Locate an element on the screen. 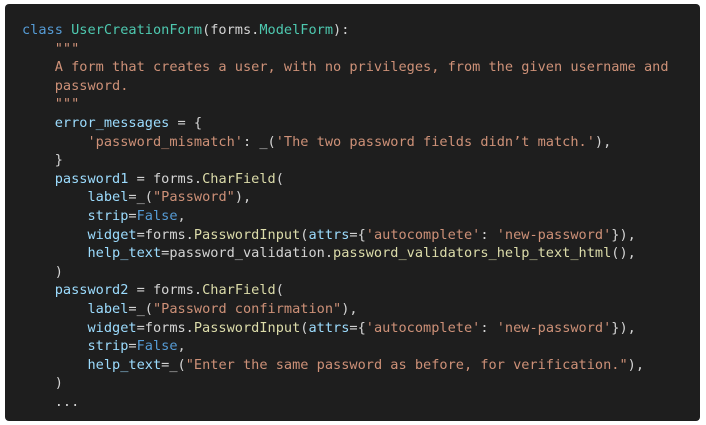 The image size is (706, 425). code-line: password2 = forms.CharField( is located at coordinates (361, 290).